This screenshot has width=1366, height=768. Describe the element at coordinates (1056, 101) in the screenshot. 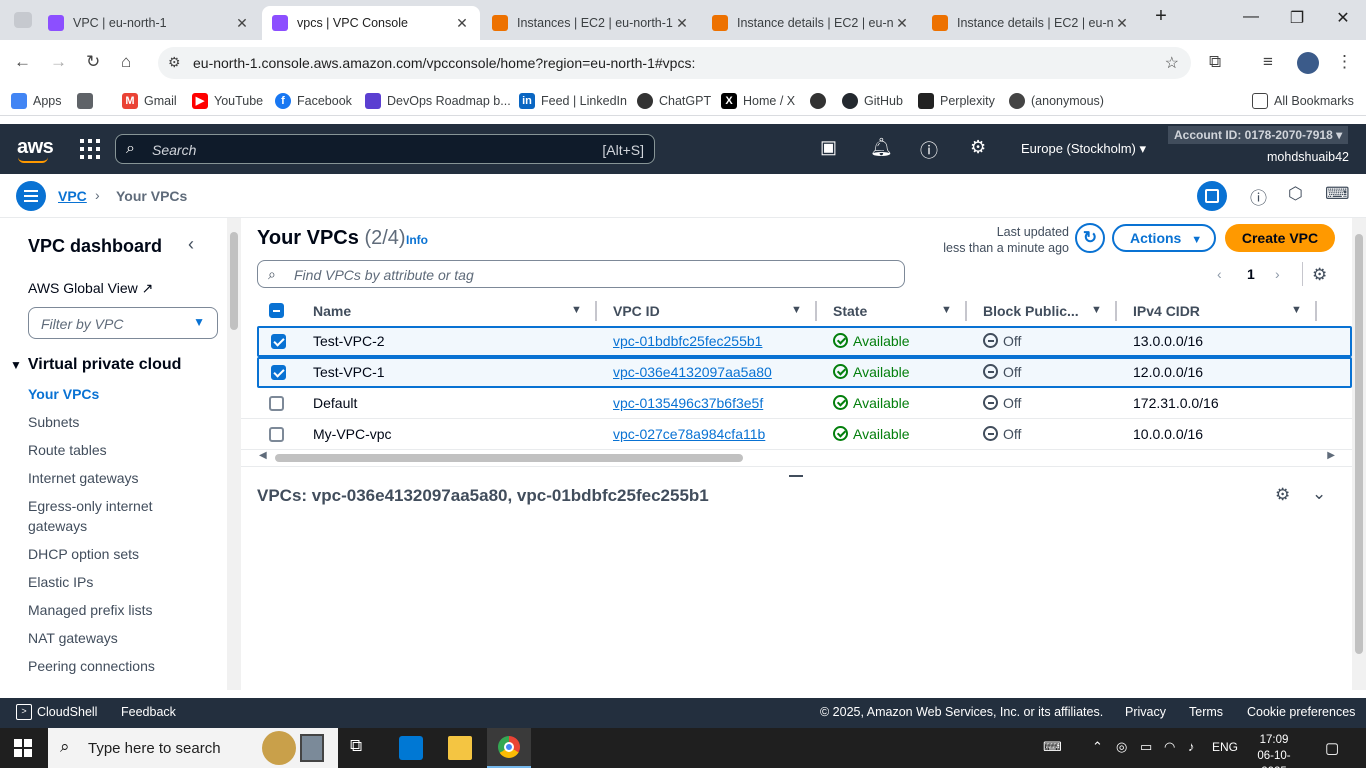

I see `bookmark-anonymous: (anonymous)` at that location.